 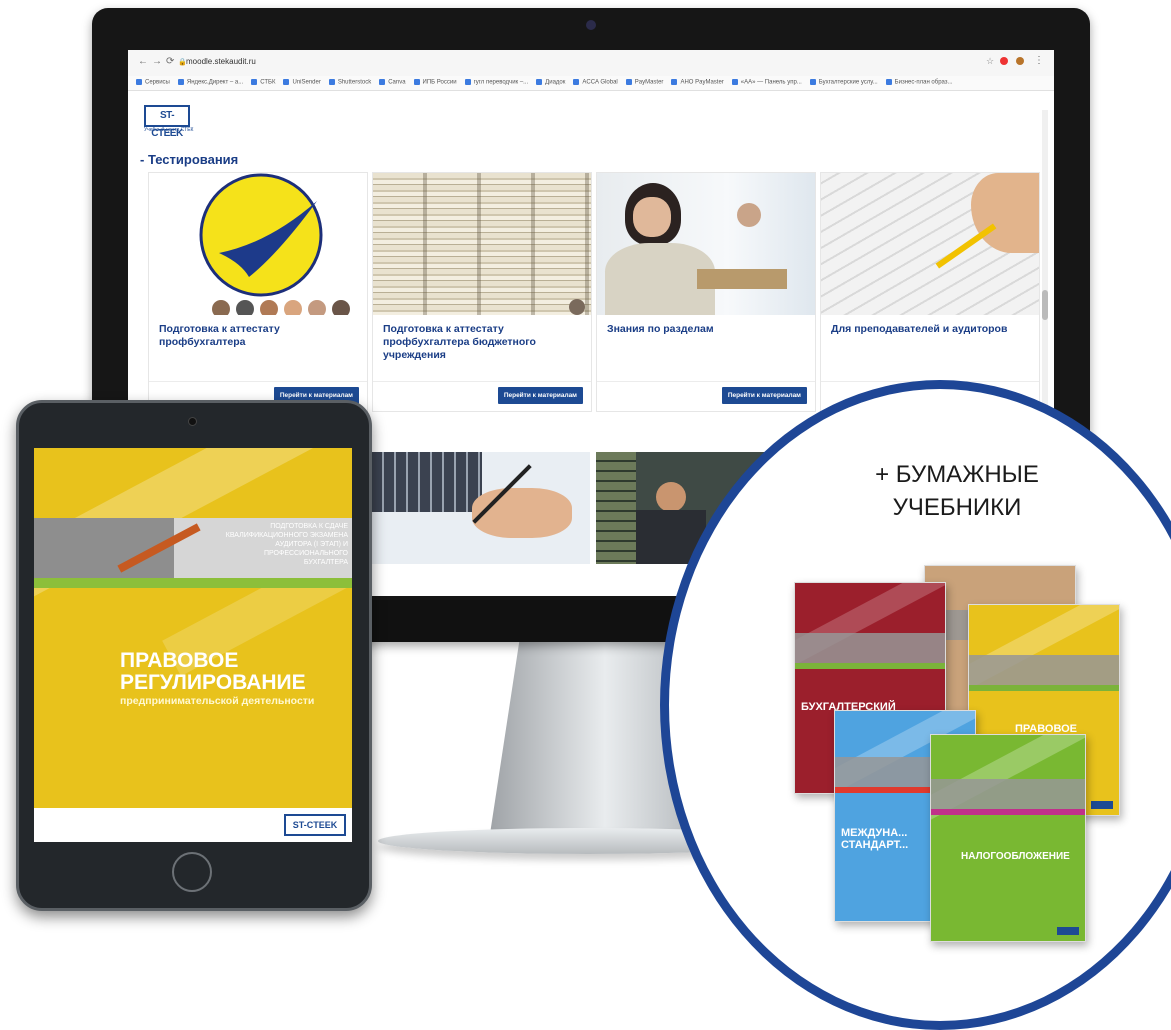 What do you see at coordinates (302, 82) in the screenshot?
I see `bookmark-item: UniSender` at bounding box center [302, 82].